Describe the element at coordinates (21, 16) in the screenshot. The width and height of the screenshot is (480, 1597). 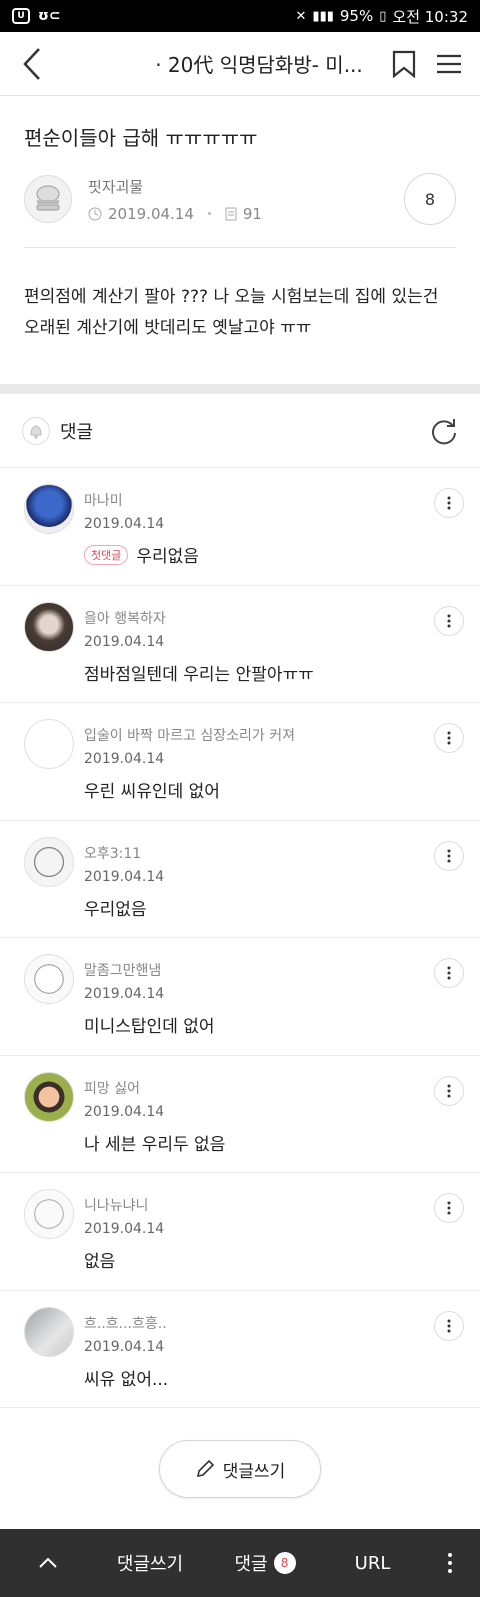
I see `app-notification-icon: U` at that location.